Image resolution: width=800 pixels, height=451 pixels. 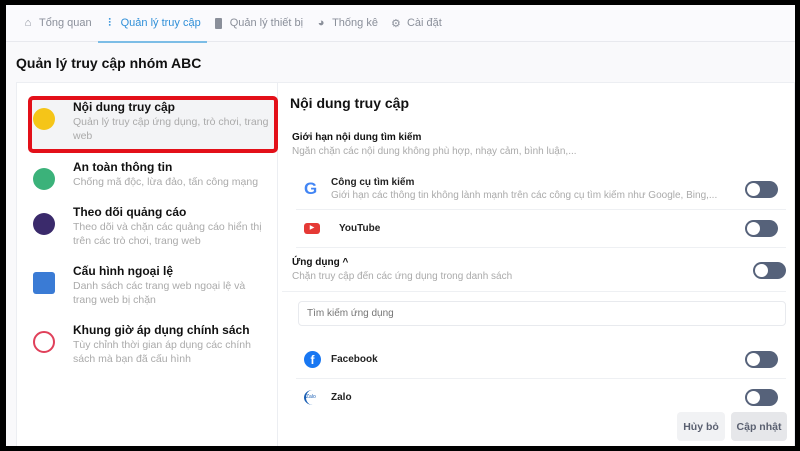 I want to click on facebook-row: f Facebook, so click(x=541, y=359).